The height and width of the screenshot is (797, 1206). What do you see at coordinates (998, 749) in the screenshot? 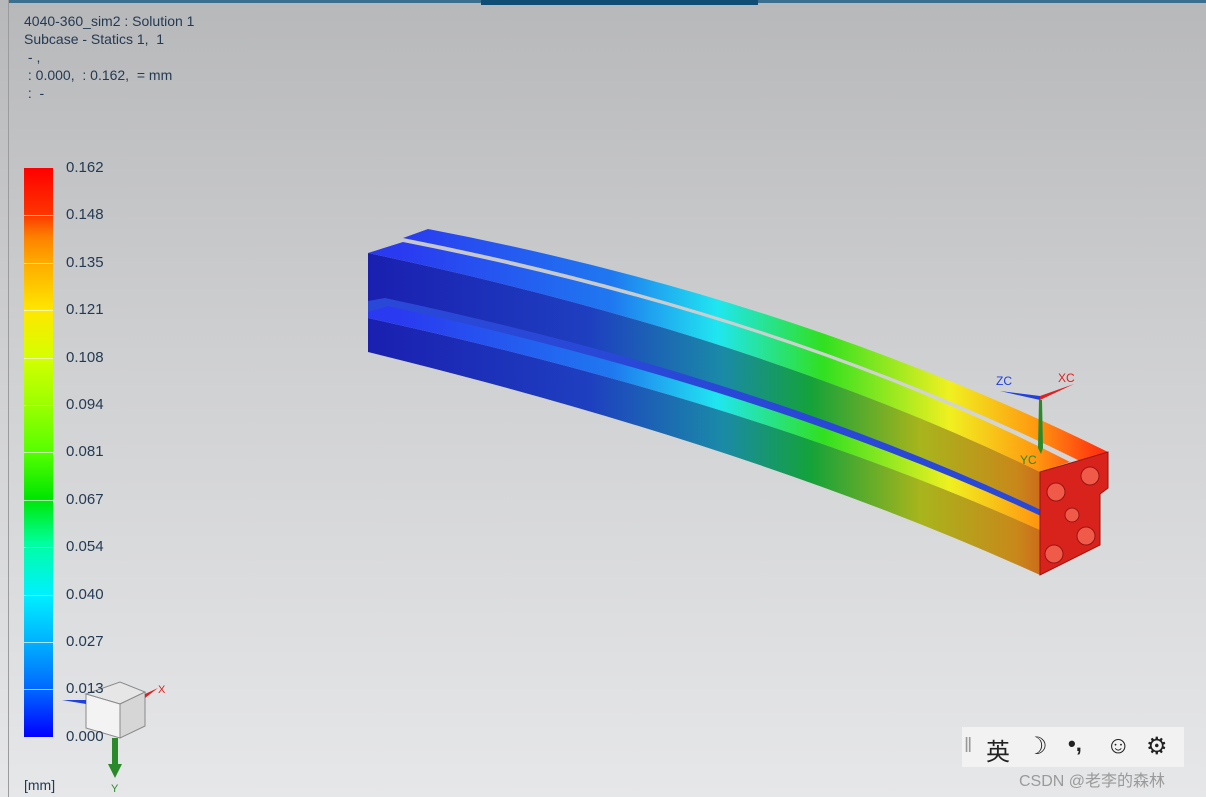
I see `language-toggle: 英` at bounding box center [998, 749].